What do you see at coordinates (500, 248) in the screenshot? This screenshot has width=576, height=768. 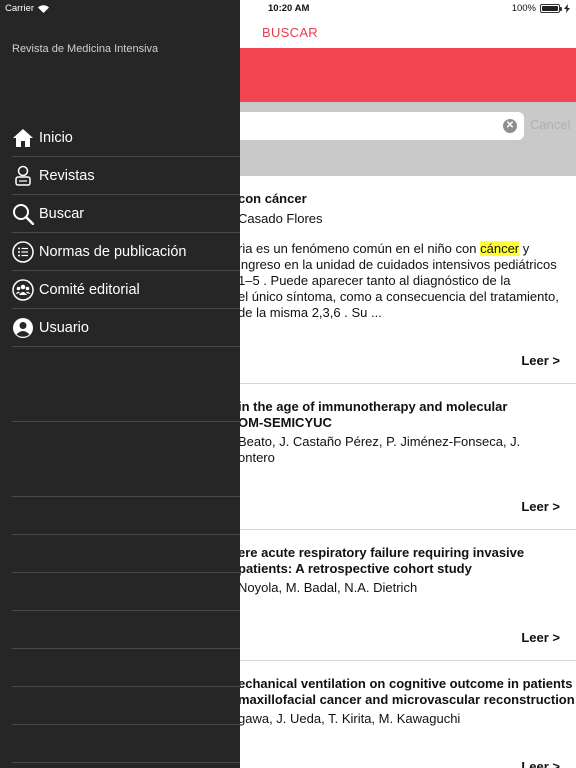 I see `search-highlight: cáncer` at bounding box center [500, 248].